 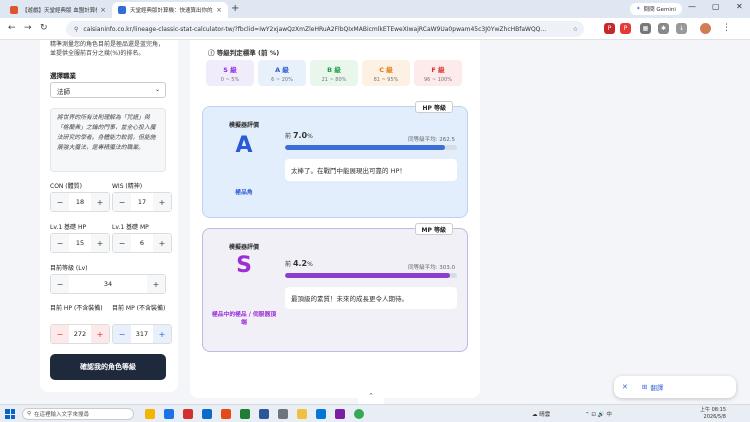 What do you see at coordinates (14, 10) in the screenshot?
I see `site-favicon-icon` at bounding box center [14, 10].